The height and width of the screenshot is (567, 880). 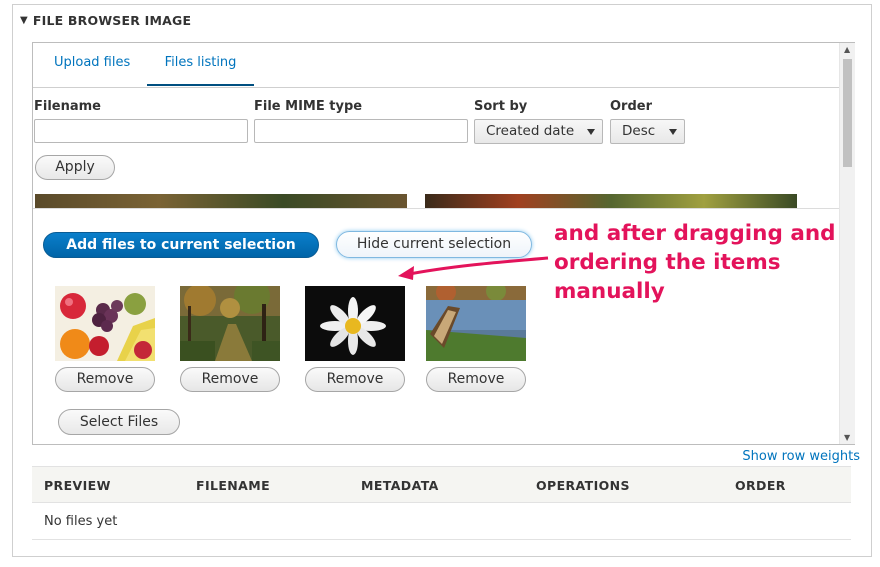 I want to click on column-header-preview: PREVIEW, so click(x=77, y=485).